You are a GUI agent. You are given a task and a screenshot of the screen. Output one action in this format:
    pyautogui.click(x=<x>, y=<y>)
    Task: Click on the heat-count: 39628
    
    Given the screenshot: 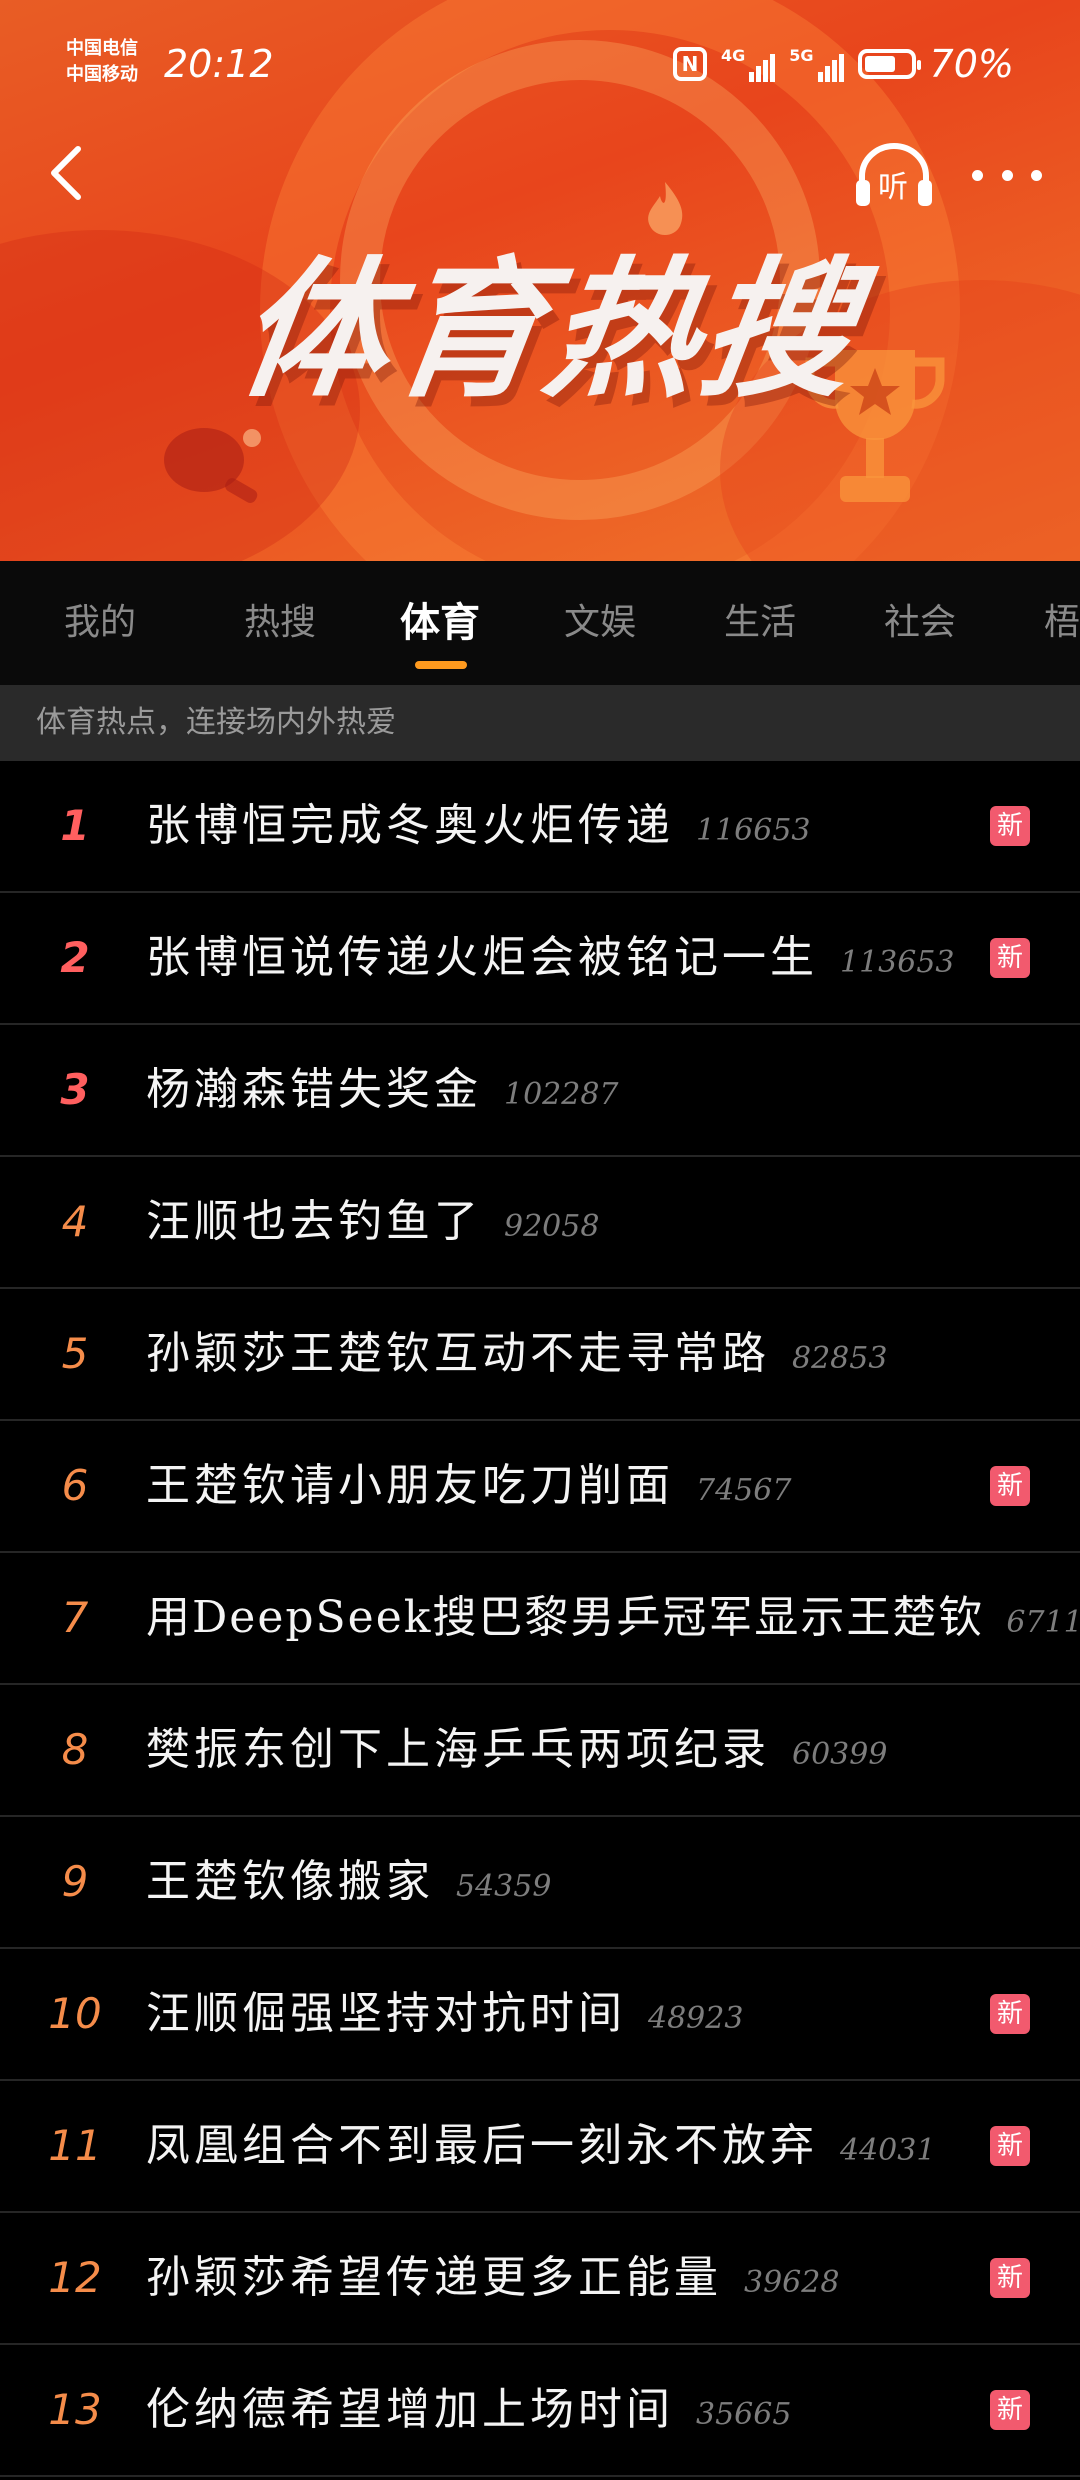 What is the action you would take?
    pyautogui.click(x=792, y=2282)
    